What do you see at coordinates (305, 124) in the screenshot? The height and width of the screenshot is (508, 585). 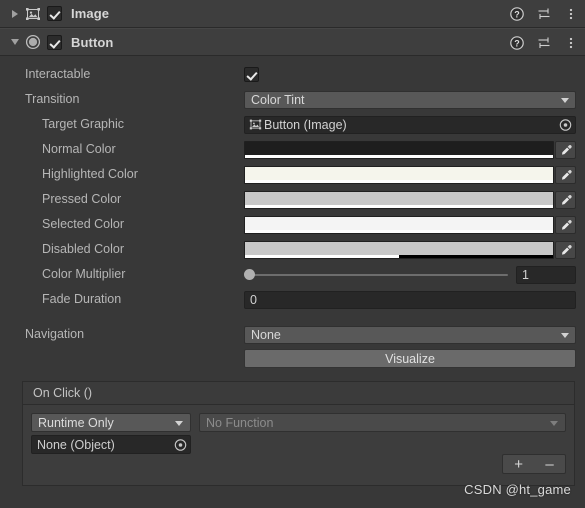 I see `target-graphic-value: Button (Image)` at bounding box center [305, 124].